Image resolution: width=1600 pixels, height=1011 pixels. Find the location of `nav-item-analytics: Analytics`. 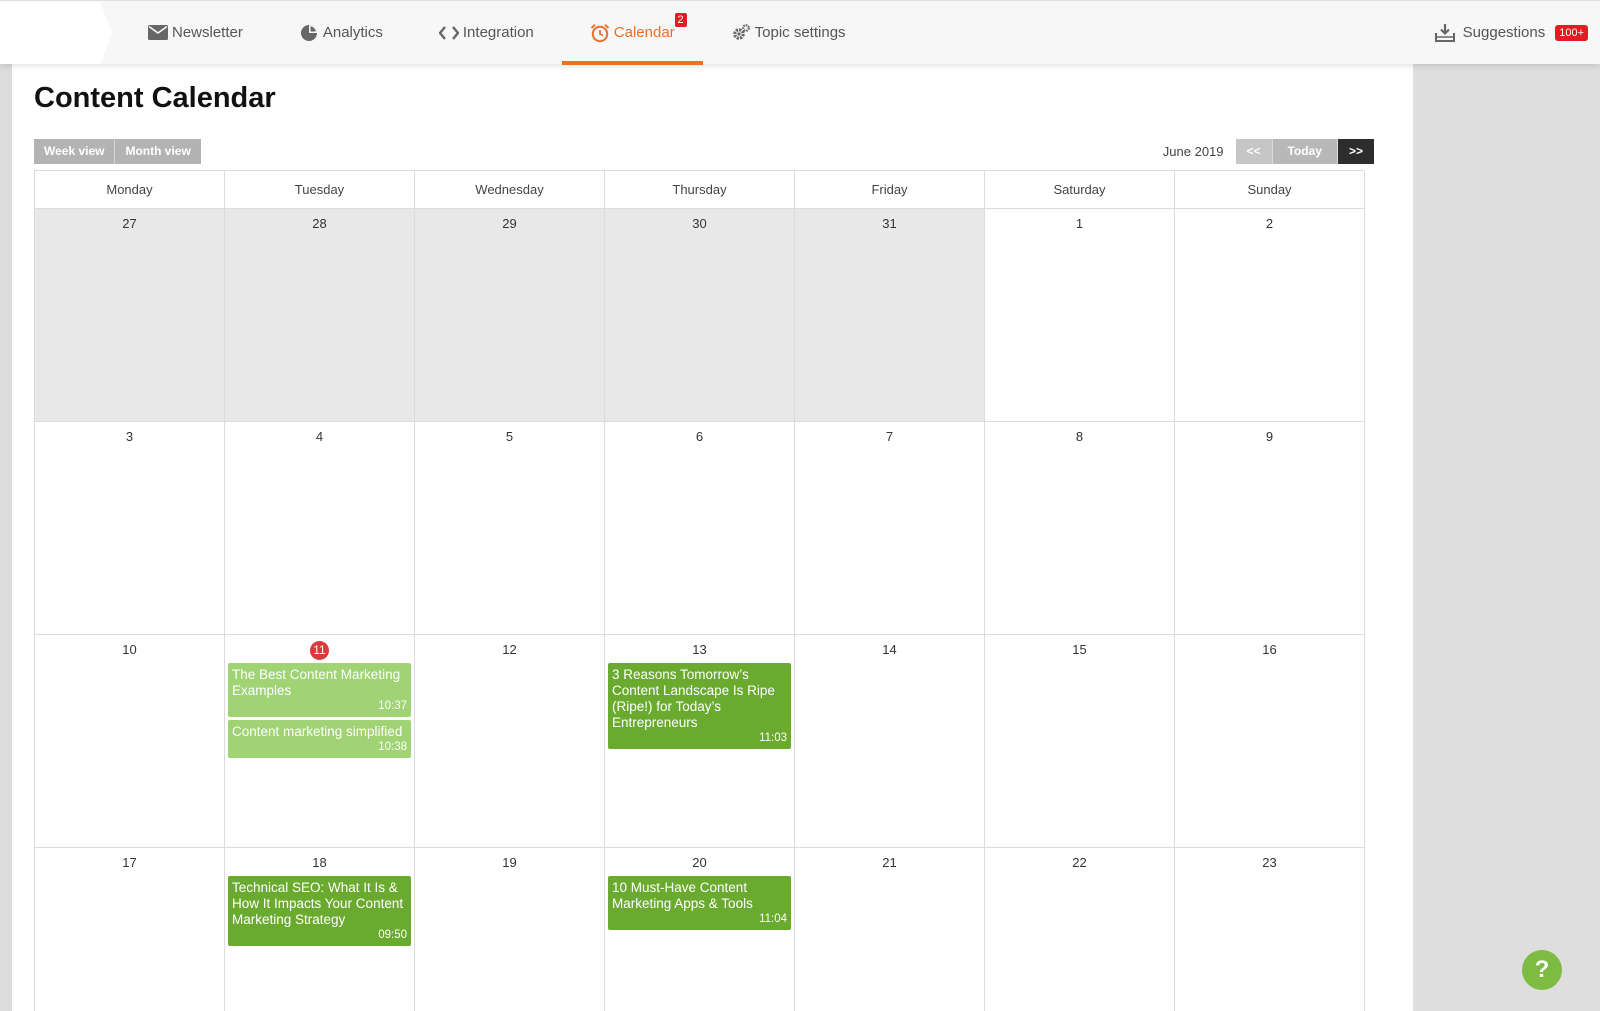

nav-item-analytics: Analytics is located at coordinates (341, 32).